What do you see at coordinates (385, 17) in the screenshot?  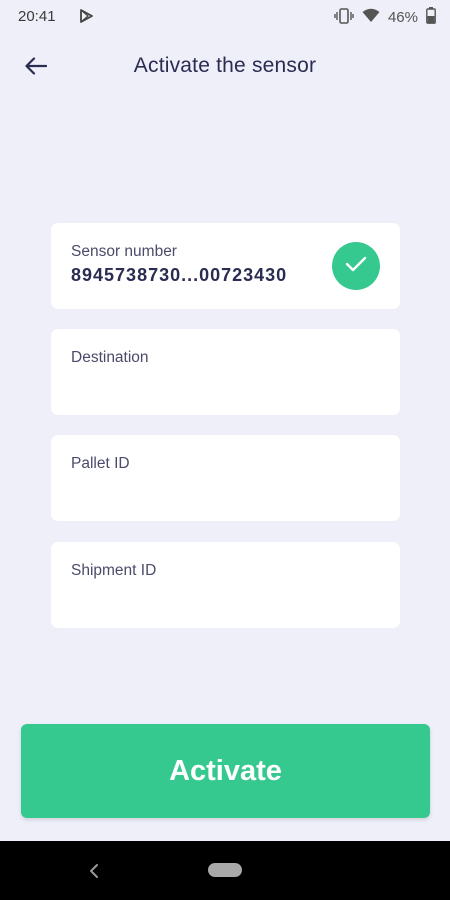 I see `status-icons: 46%` at bounding box center [385, 17].